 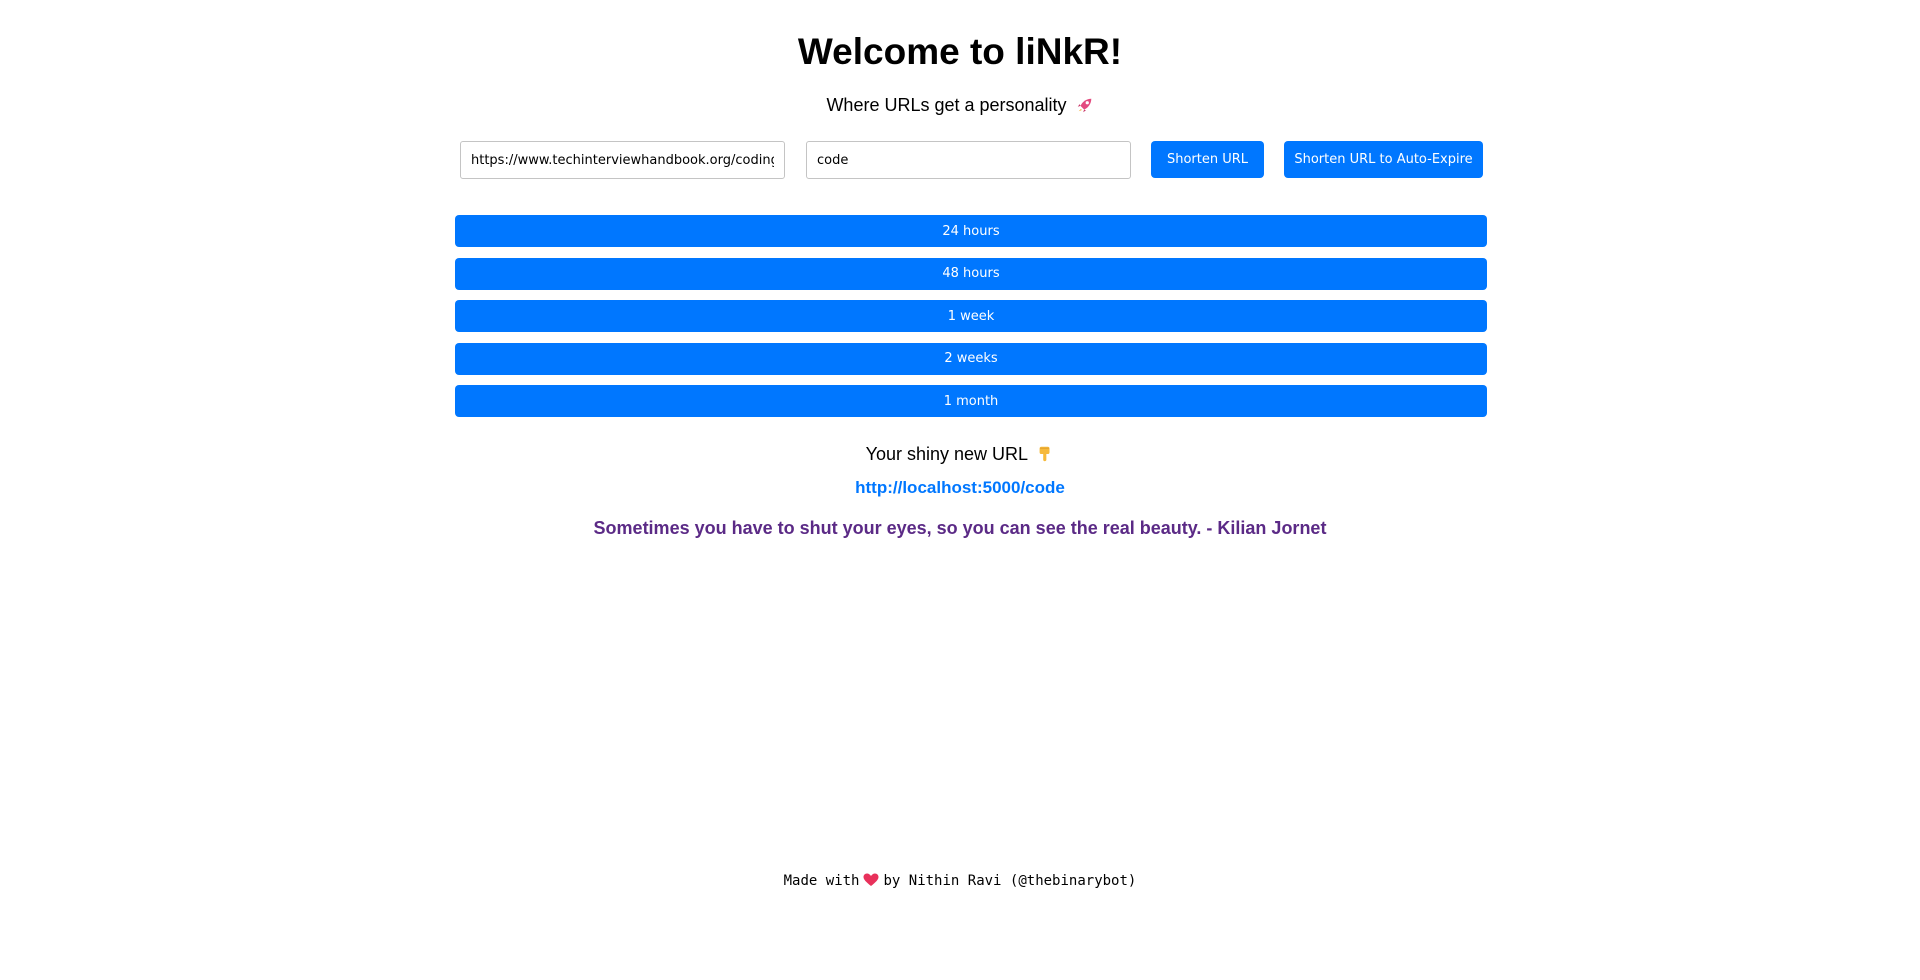 What do you see at coordinates (968, 160) in the screenshot?
I see `alias-input` at bounding box center [968, 160].